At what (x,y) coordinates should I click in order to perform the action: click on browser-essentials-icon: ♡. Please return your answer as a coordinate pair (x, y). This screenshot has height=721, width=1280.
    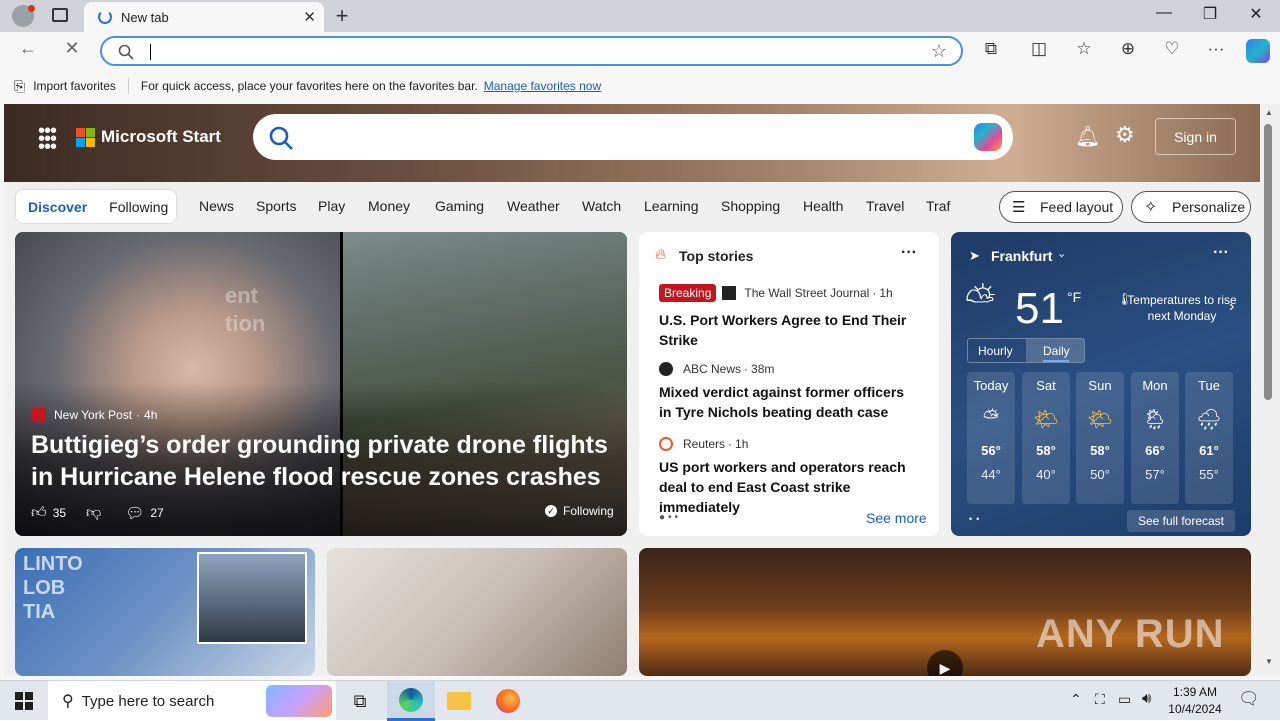
    Looking at the image, I should click on (1172, 49).